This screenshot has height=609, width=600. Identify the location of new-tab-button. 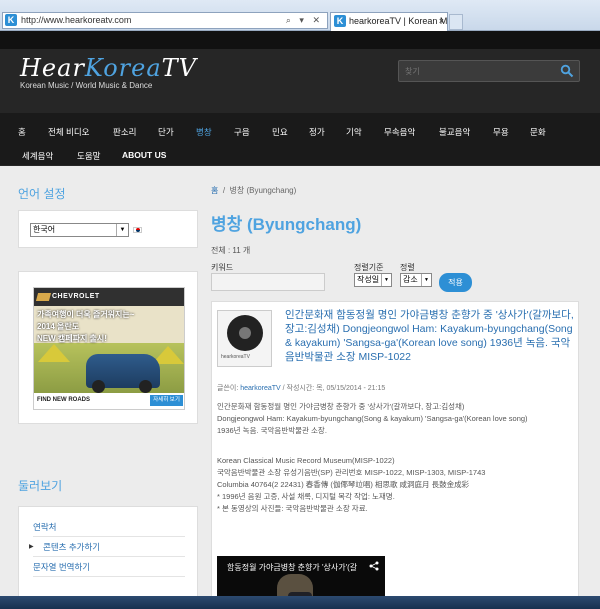
(456, 22).